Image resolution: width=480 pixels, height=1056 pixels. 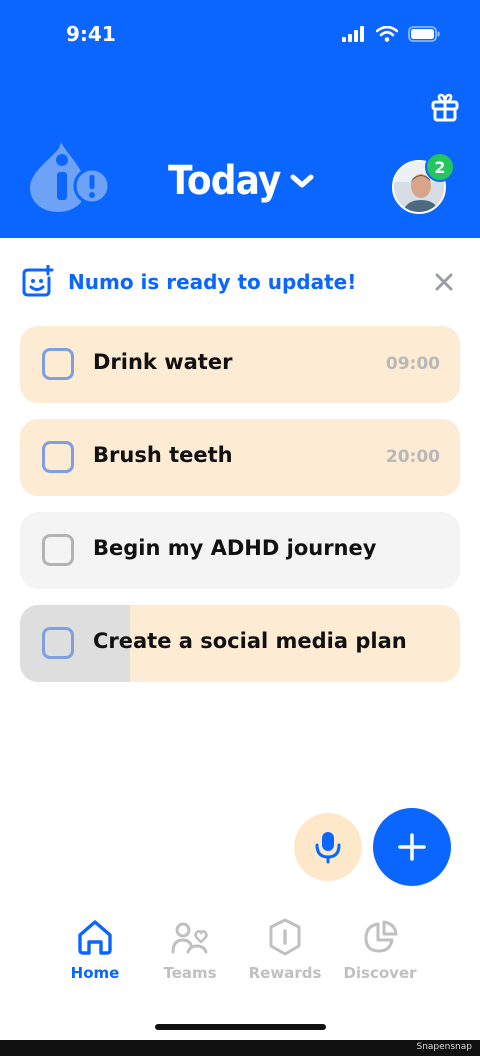 What do you see at coordinates (212, 282) in the screenshot?
I see `banner-text: Numo is ready to update!` at bounding box center [212, 282].